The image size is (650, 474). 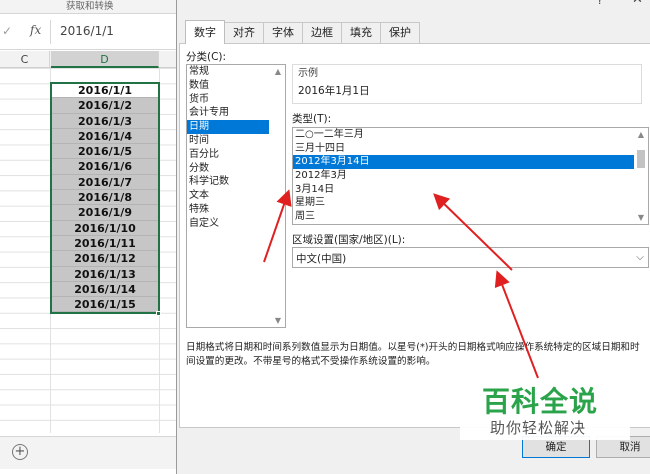 What do you see at coordinates (322, 33) in the screenshot?
I see `tab-border: 边框` at bounding box center [322, 33].